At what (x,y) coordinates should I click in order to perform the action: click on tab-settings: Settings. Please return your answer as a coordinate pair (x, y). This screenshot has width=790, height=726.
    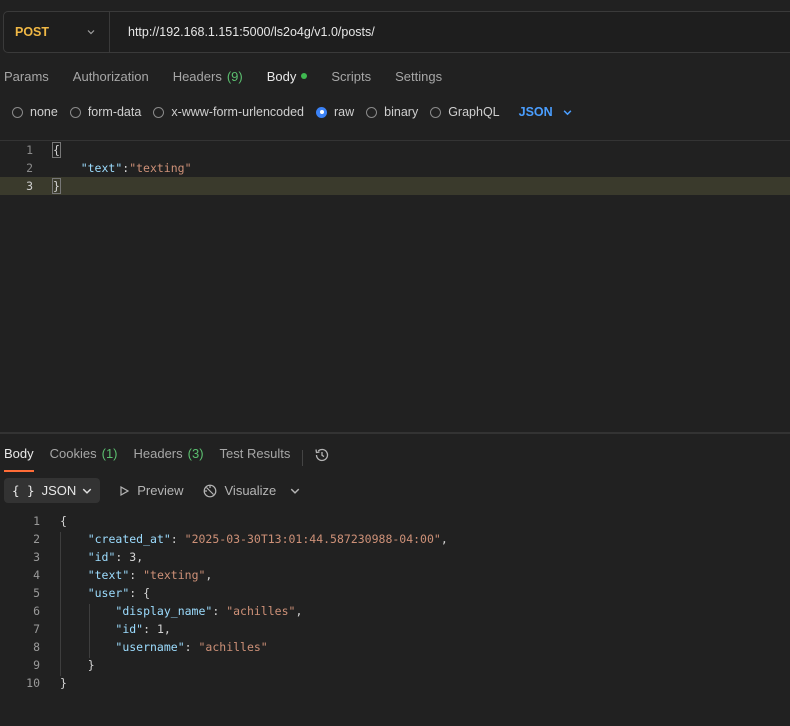
    Looking at the image, I should click on (418, 76).